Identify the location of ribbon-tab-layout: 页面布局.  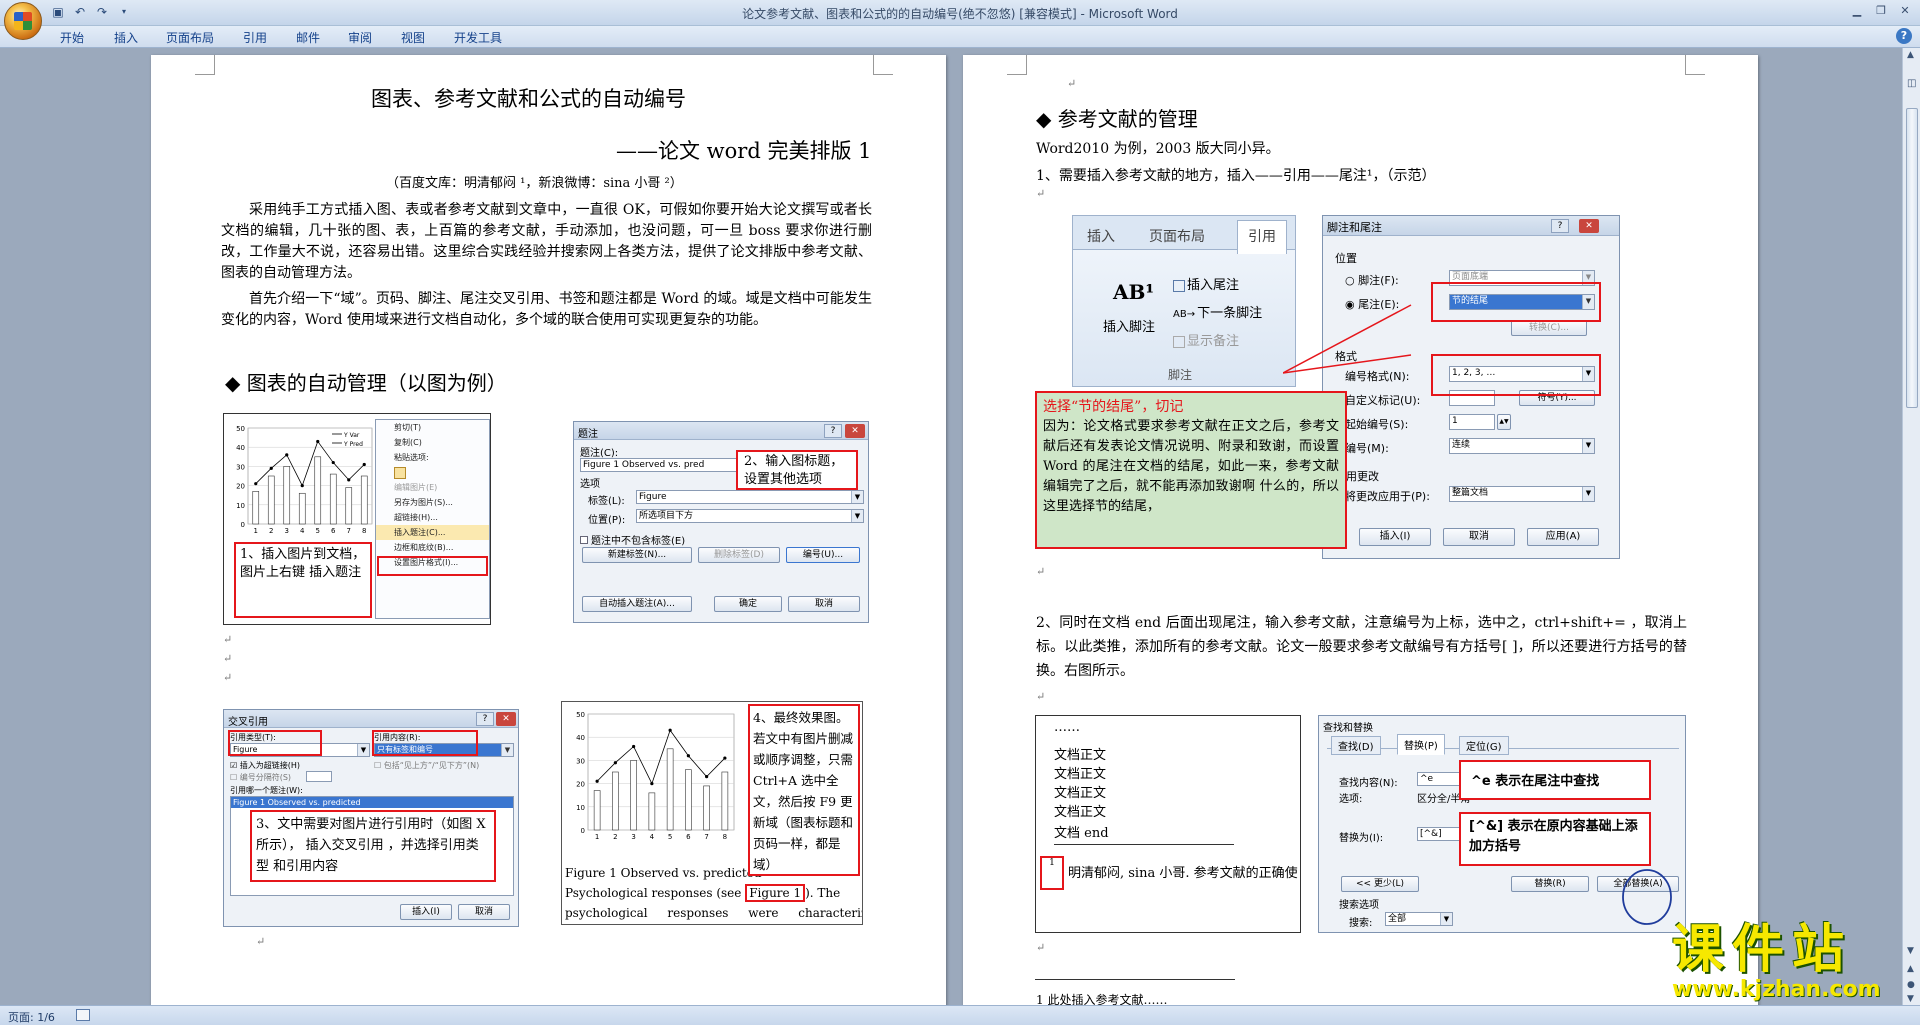
(1177, 236).